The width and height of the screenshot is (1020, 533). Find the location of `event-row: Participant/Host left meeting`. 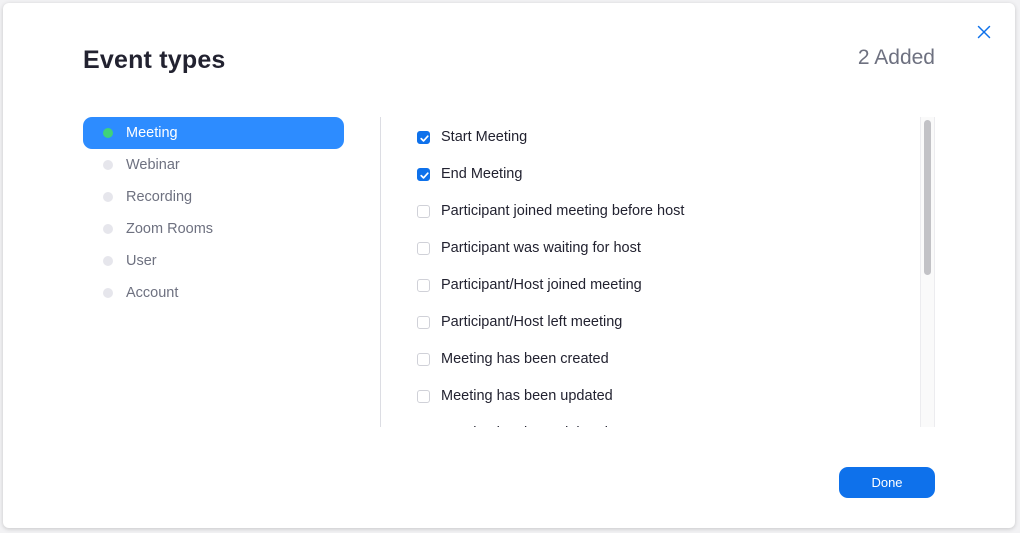

event-row: Participant/Host left meeting is located at coordinates (649, 320).